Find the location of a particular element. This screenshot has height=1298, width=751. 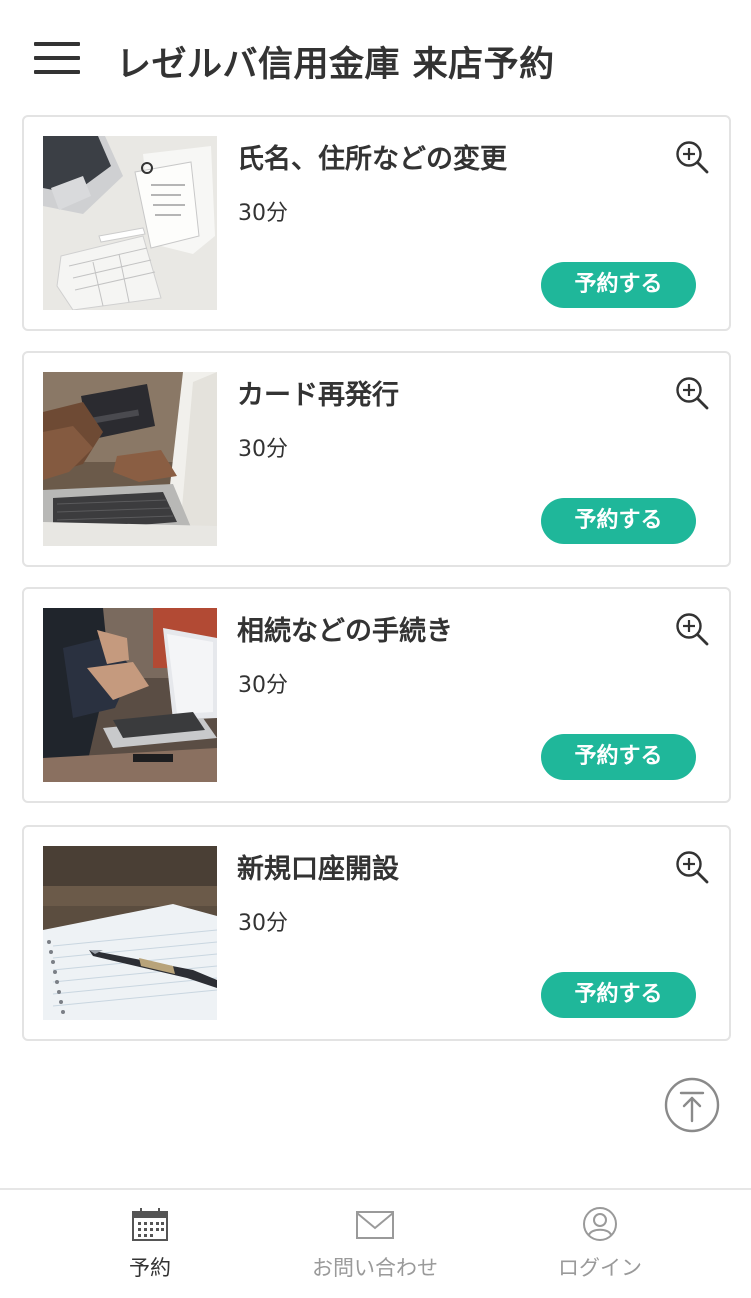

envelope-icon is located at coordinates (375, 1224).